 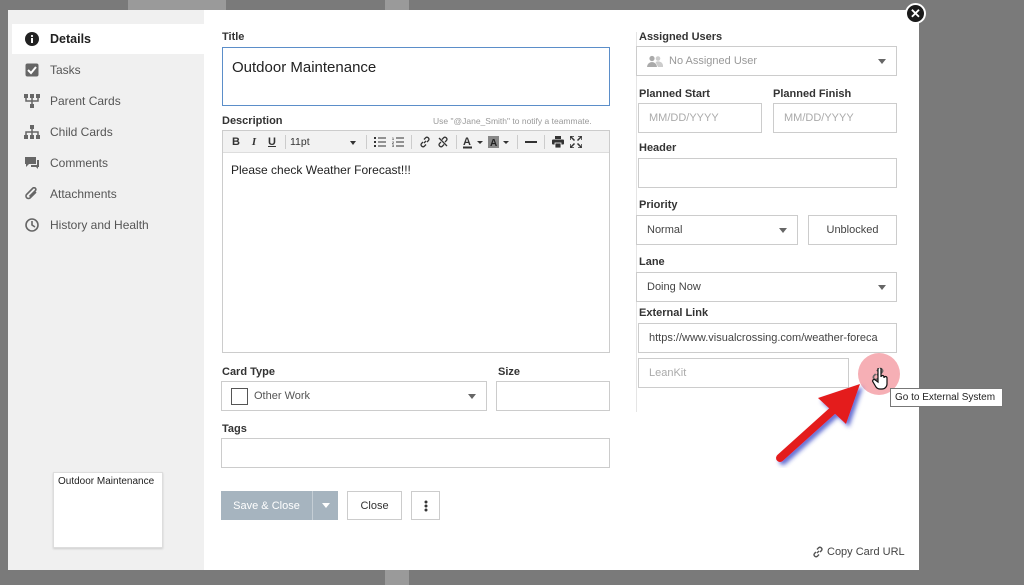 I want to click on tags-input, so click(x=415, y=453).